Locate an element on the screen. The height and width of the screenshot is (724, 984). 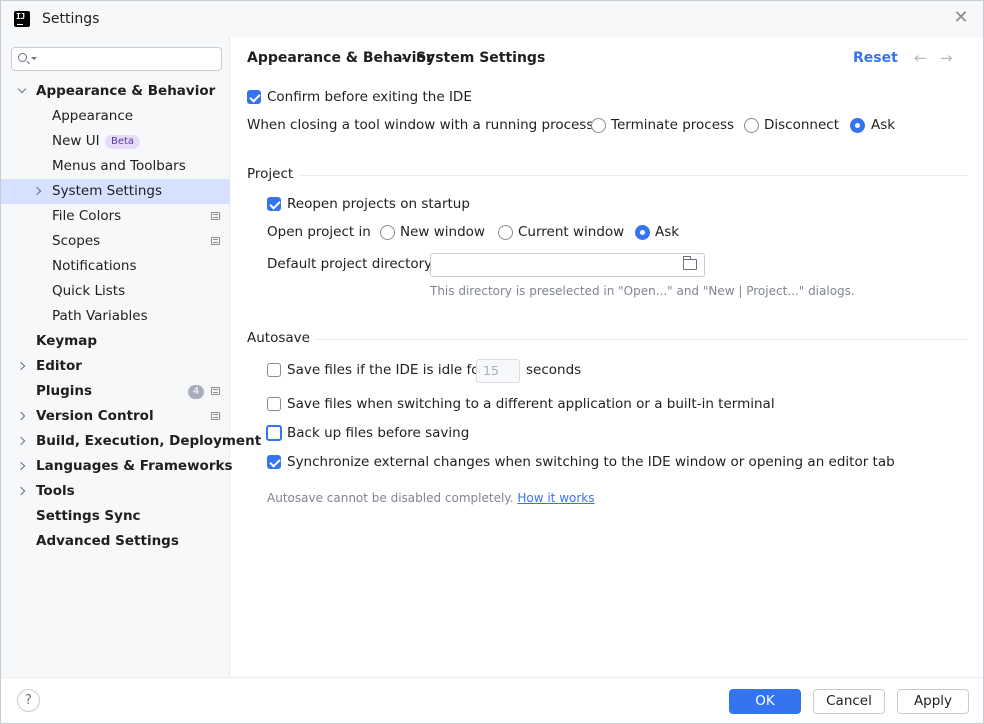
sidebar-item-label: Plugins is located at coordinates (64, 391).